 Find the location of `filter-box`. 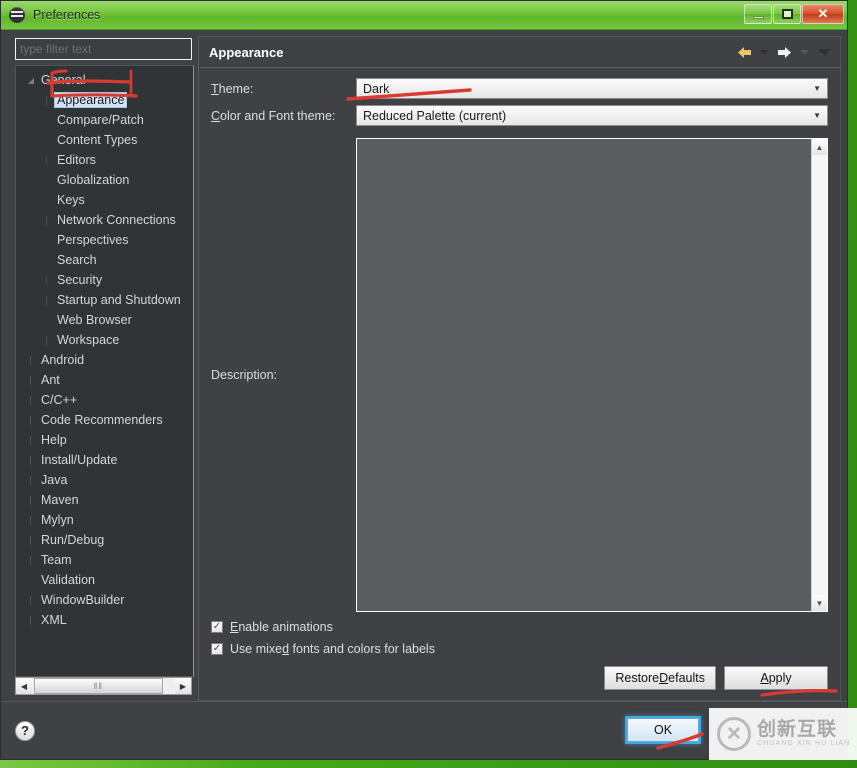

filter-box is located at coordinates (103, 49).